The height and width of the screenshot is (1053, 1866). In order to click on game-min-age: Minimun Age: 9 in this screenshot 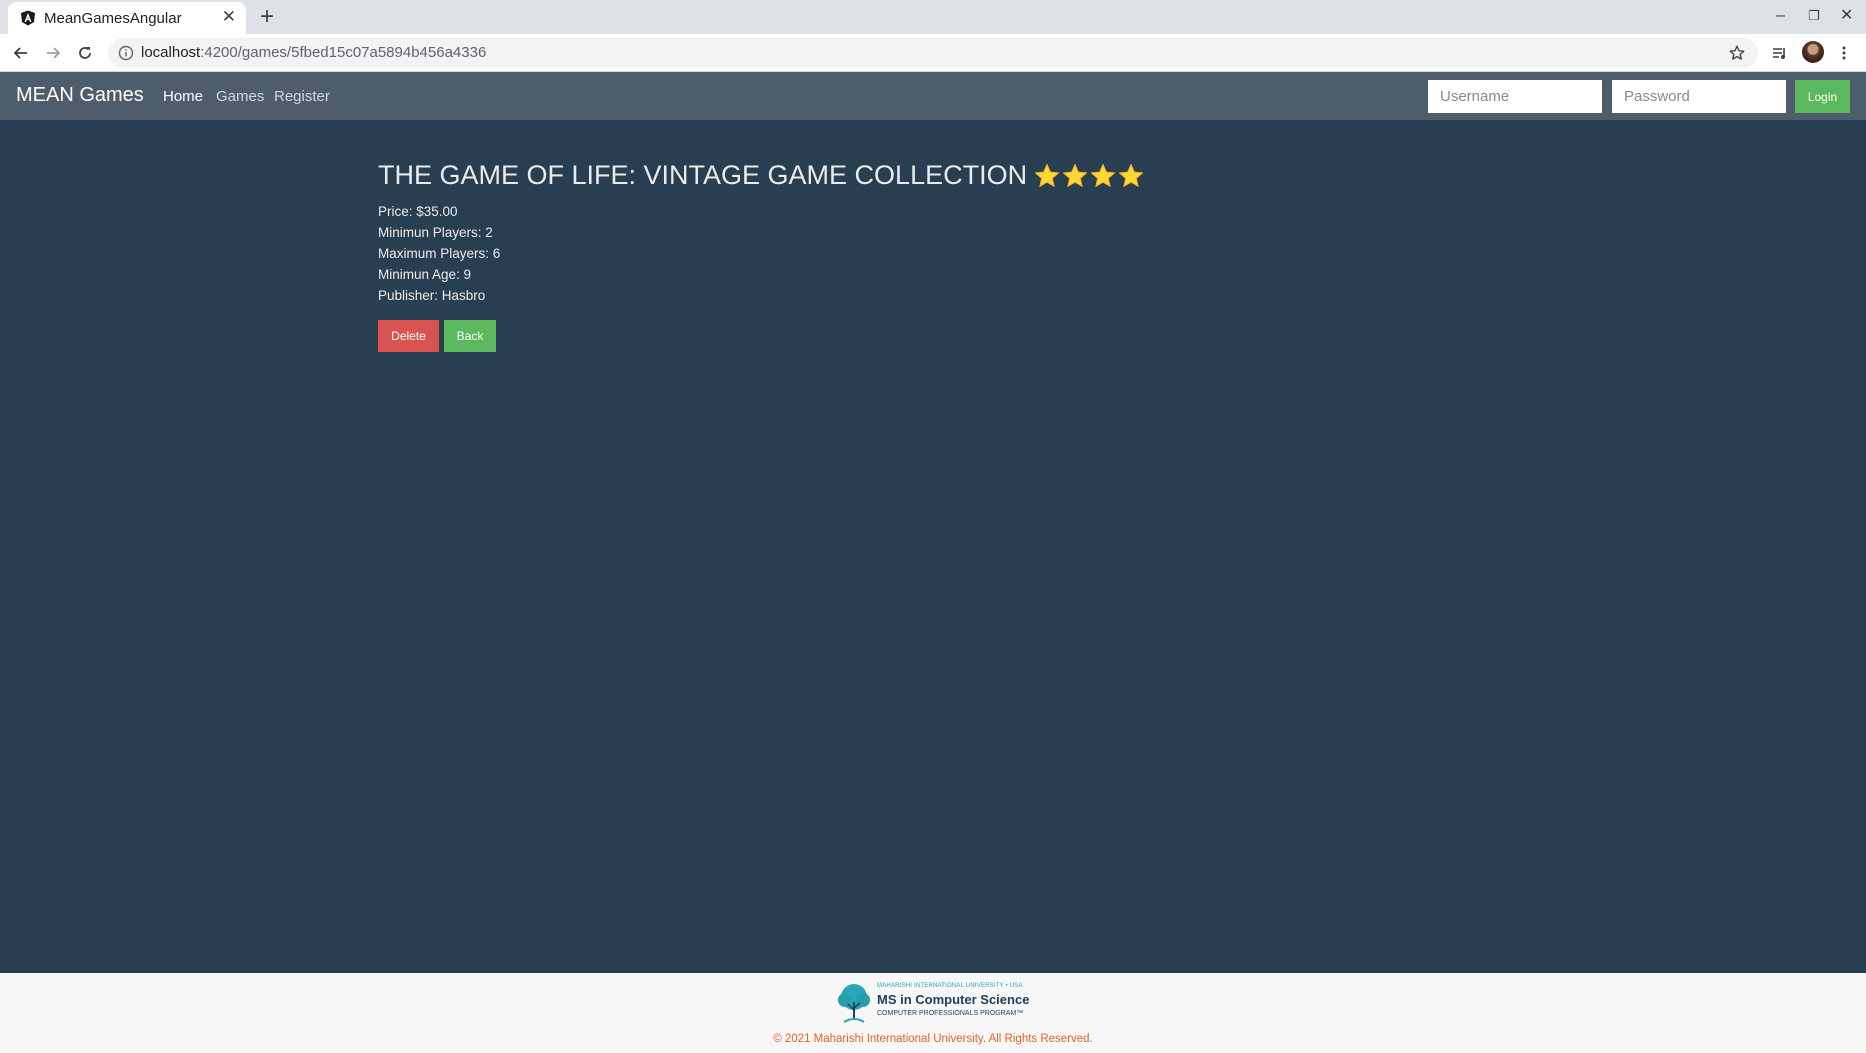, I will do `click(425, 274)`.